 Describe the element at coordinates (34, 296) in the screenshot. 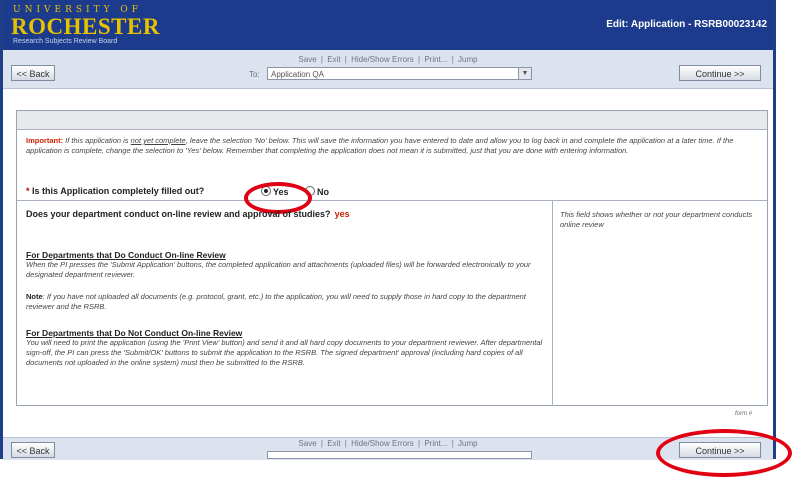

I see `note-label: Note` at that location.